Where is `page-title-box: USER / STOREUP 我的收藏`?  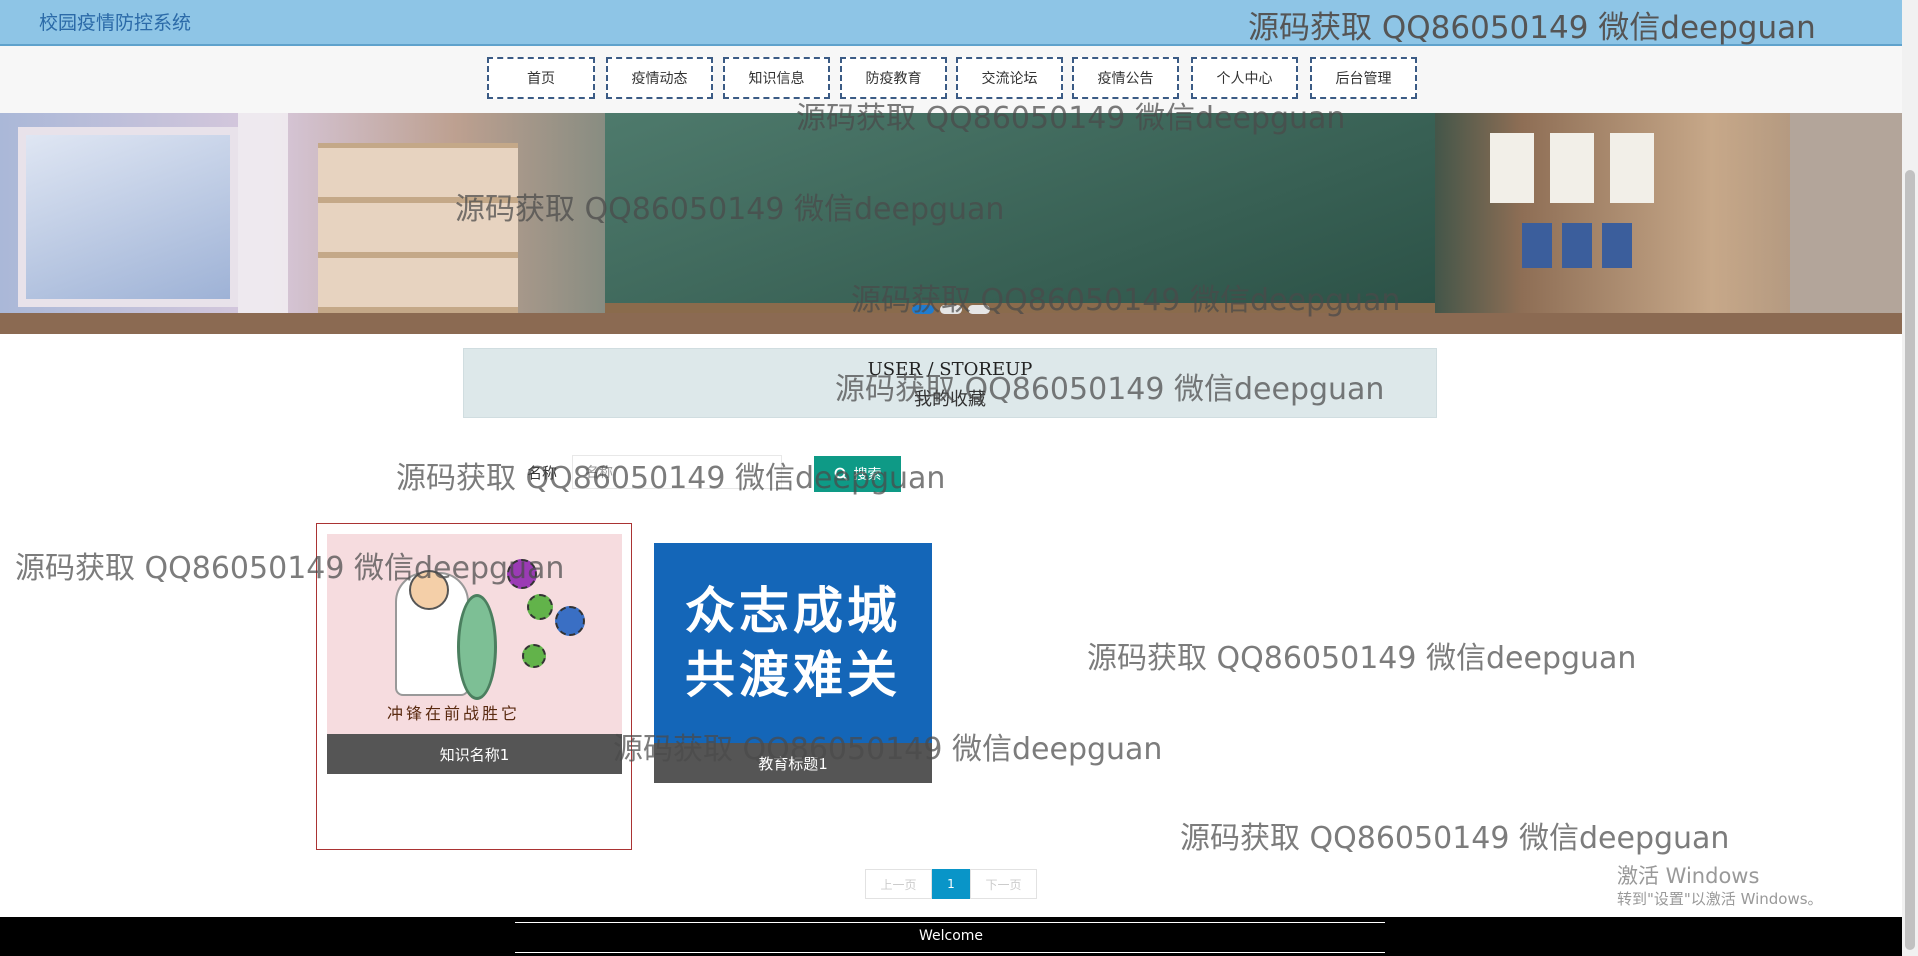
page-title-box: USER / STOREUP 我的收藏 is located at coordinates (950, 383).